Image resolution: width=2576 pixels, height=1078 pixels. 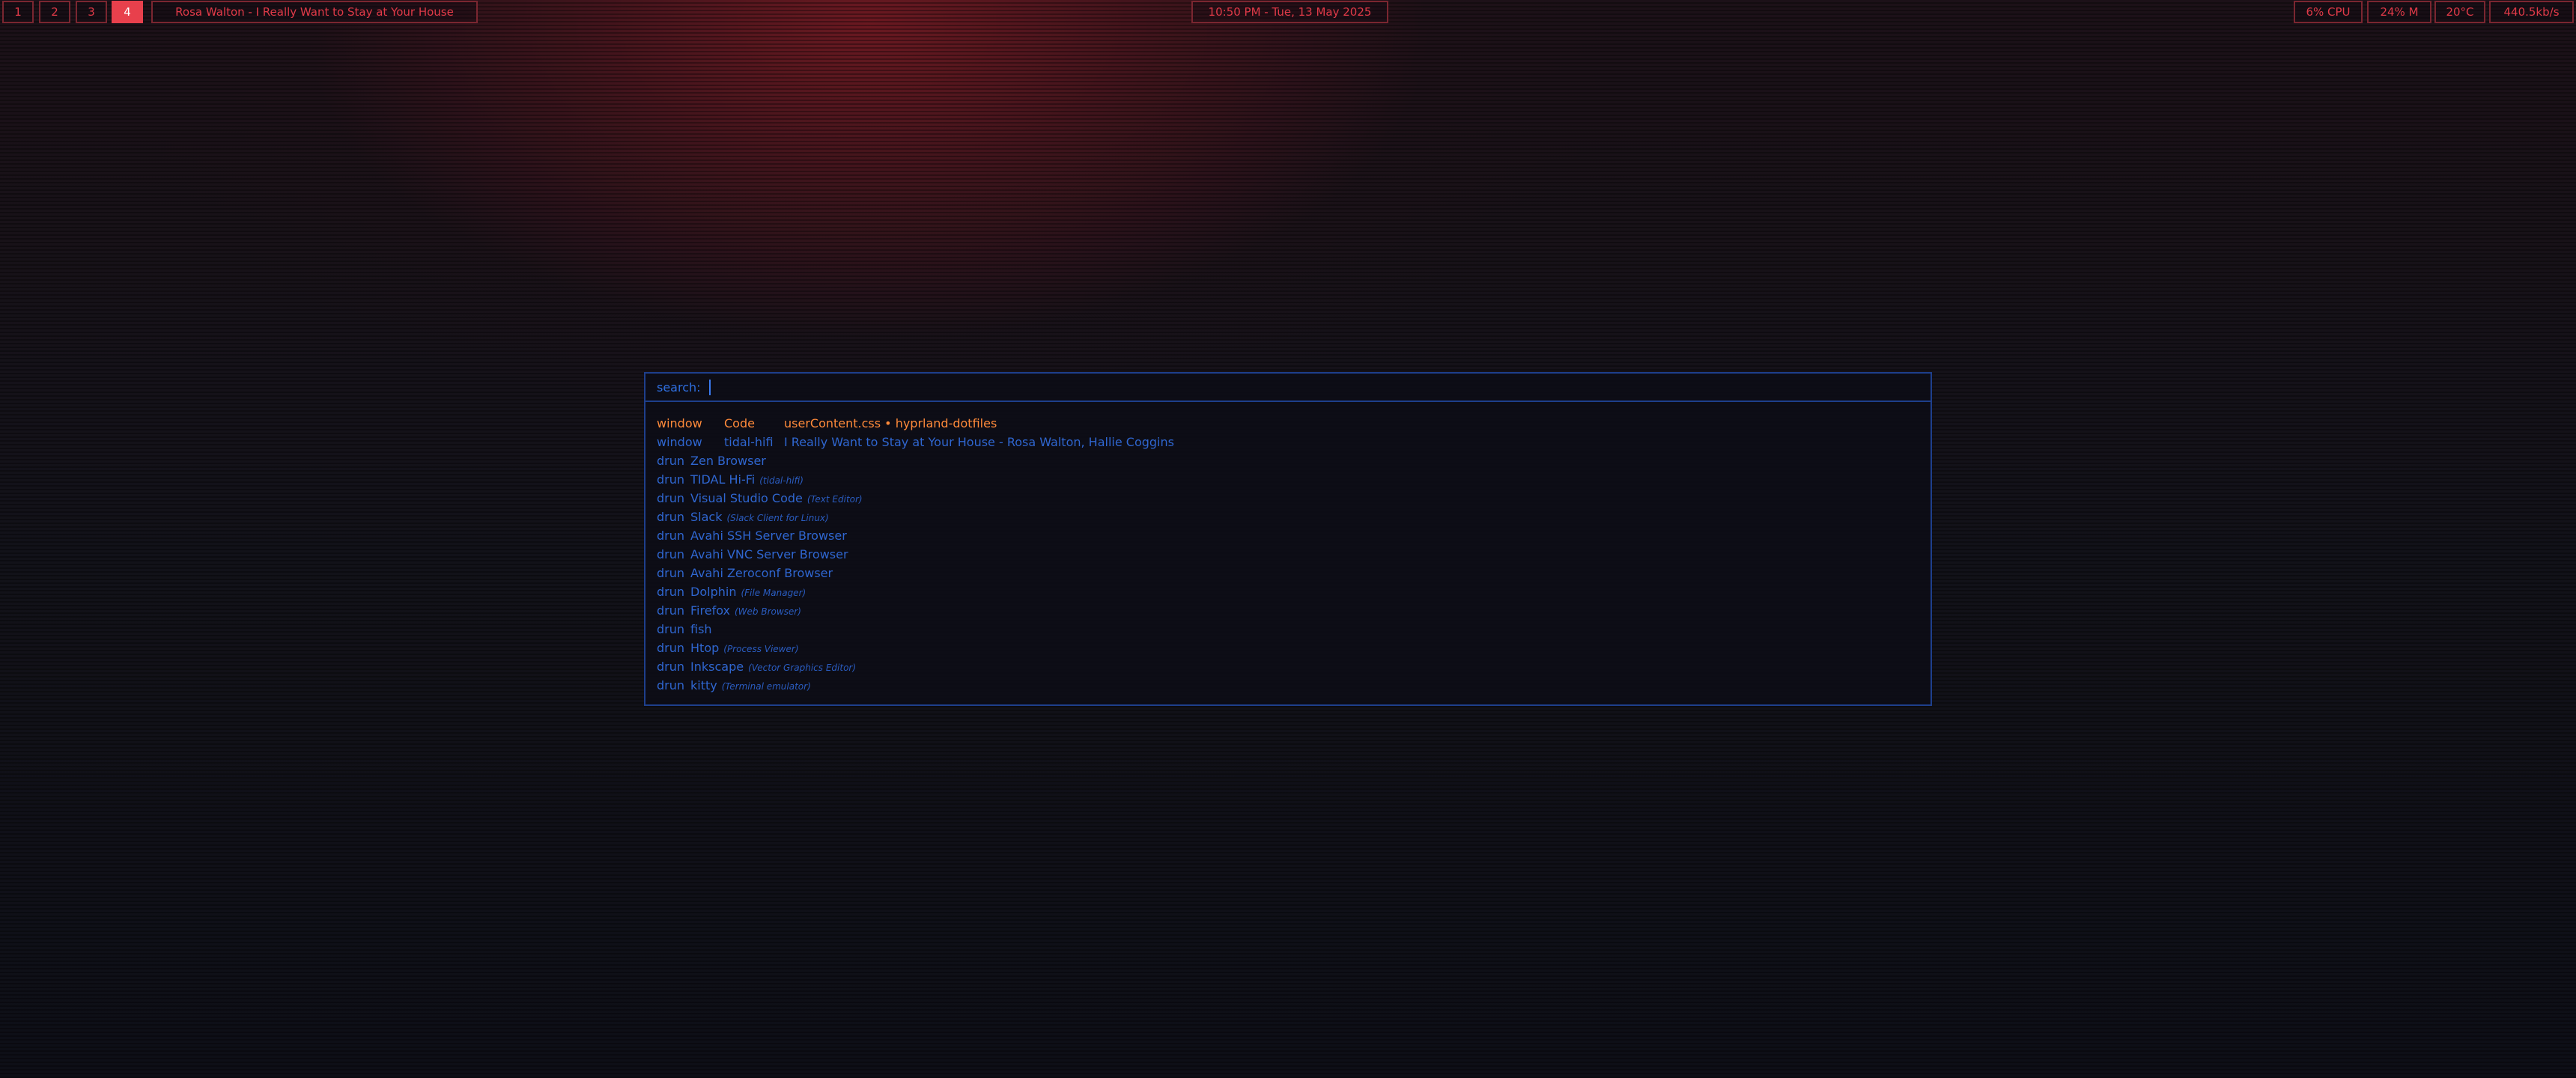 I want to click on search-bar: search:, so click(x=1288, y=388).